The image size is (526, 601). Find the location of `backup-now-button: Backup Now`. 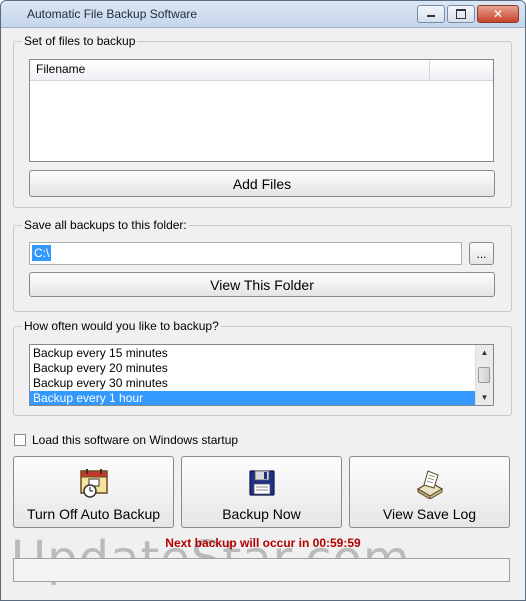

backup-now-button: Backup Now is located at coordinates (261, 492).